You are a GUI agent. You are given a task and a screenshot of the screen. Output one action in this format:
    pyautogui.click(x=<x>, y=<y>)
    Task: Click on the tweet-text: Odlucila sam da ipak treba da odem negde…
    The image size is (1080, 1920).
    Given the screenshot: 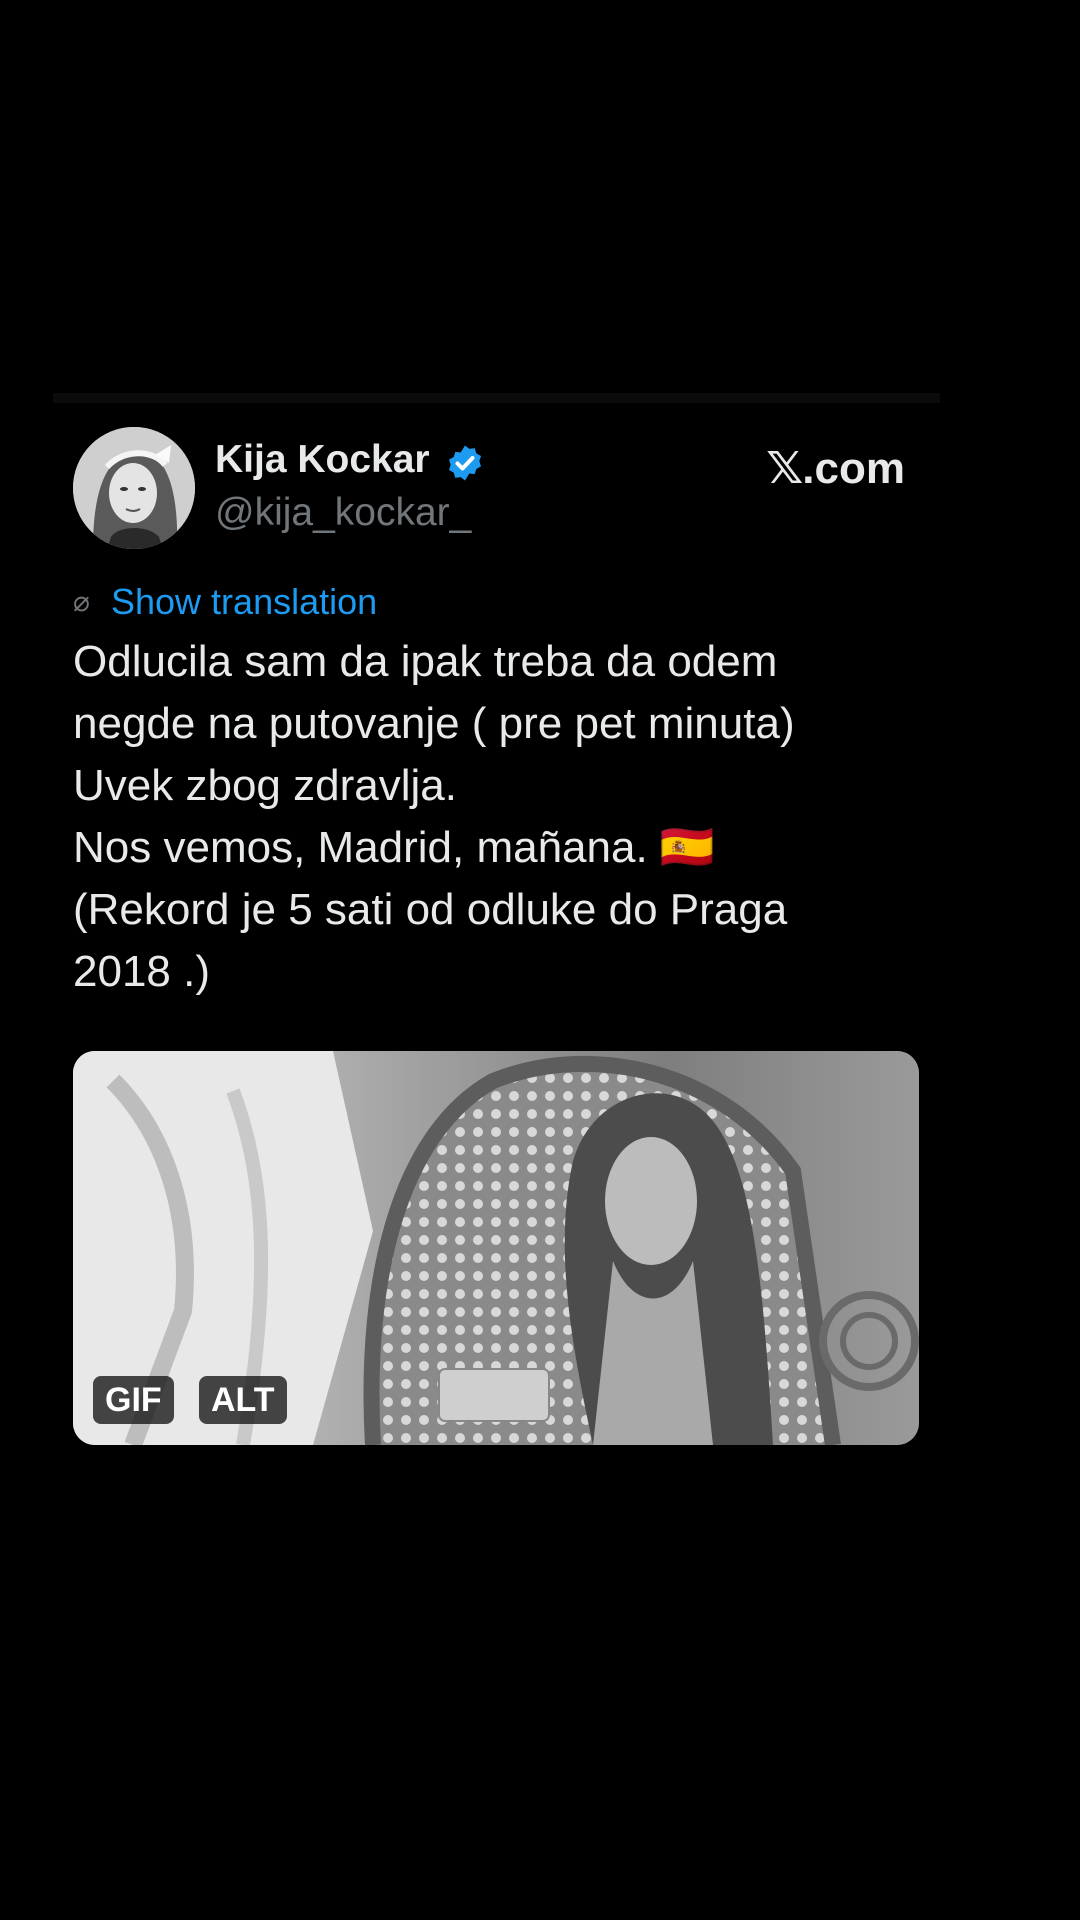 What is the action you would take?
    pyautogui.click(x=434, y=816)
    